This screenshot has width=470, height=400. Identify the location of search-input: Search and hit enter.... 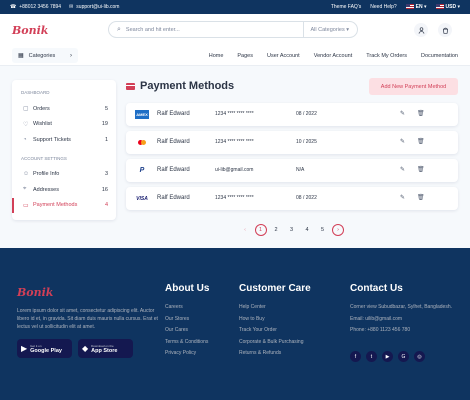
(215, 30).